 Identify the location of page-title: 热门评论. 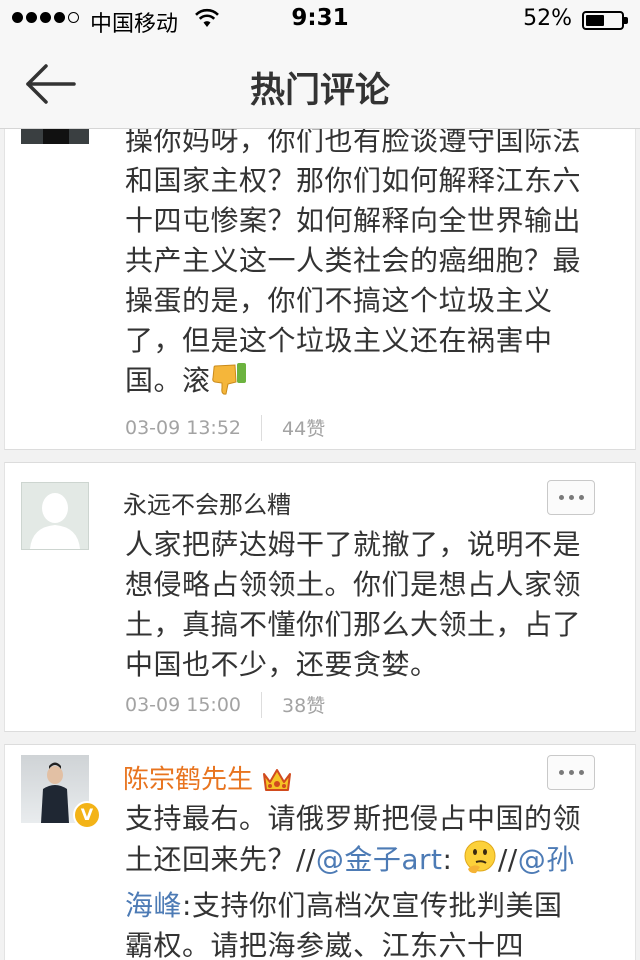
(319, 91).